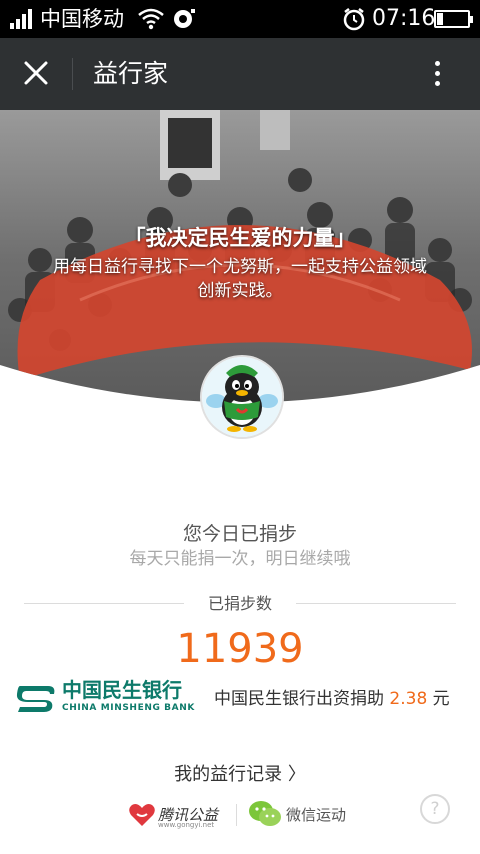 The height and width of the screenshot is (854, 480). Describe the element at coordinates (240, 74) in the screenshot. I see `nav-bar: 益行家` at that location.